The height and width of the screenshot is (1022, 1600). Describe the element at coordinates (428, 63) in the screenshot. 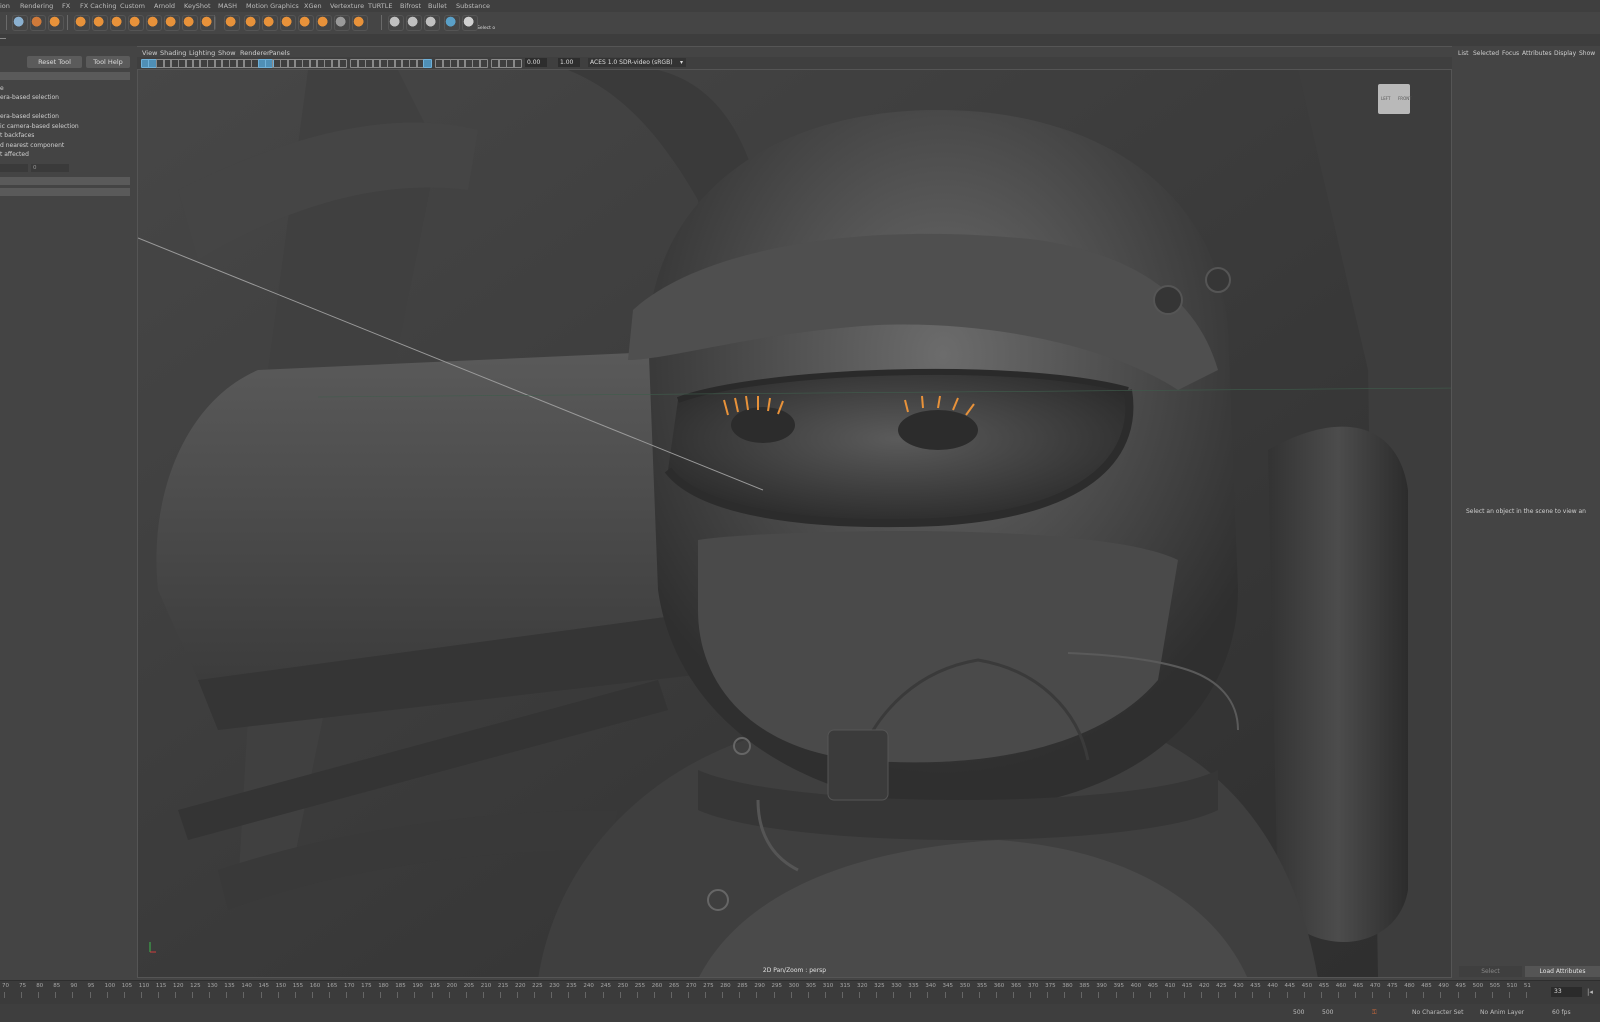

I see `gate-mask-icon` at that location.